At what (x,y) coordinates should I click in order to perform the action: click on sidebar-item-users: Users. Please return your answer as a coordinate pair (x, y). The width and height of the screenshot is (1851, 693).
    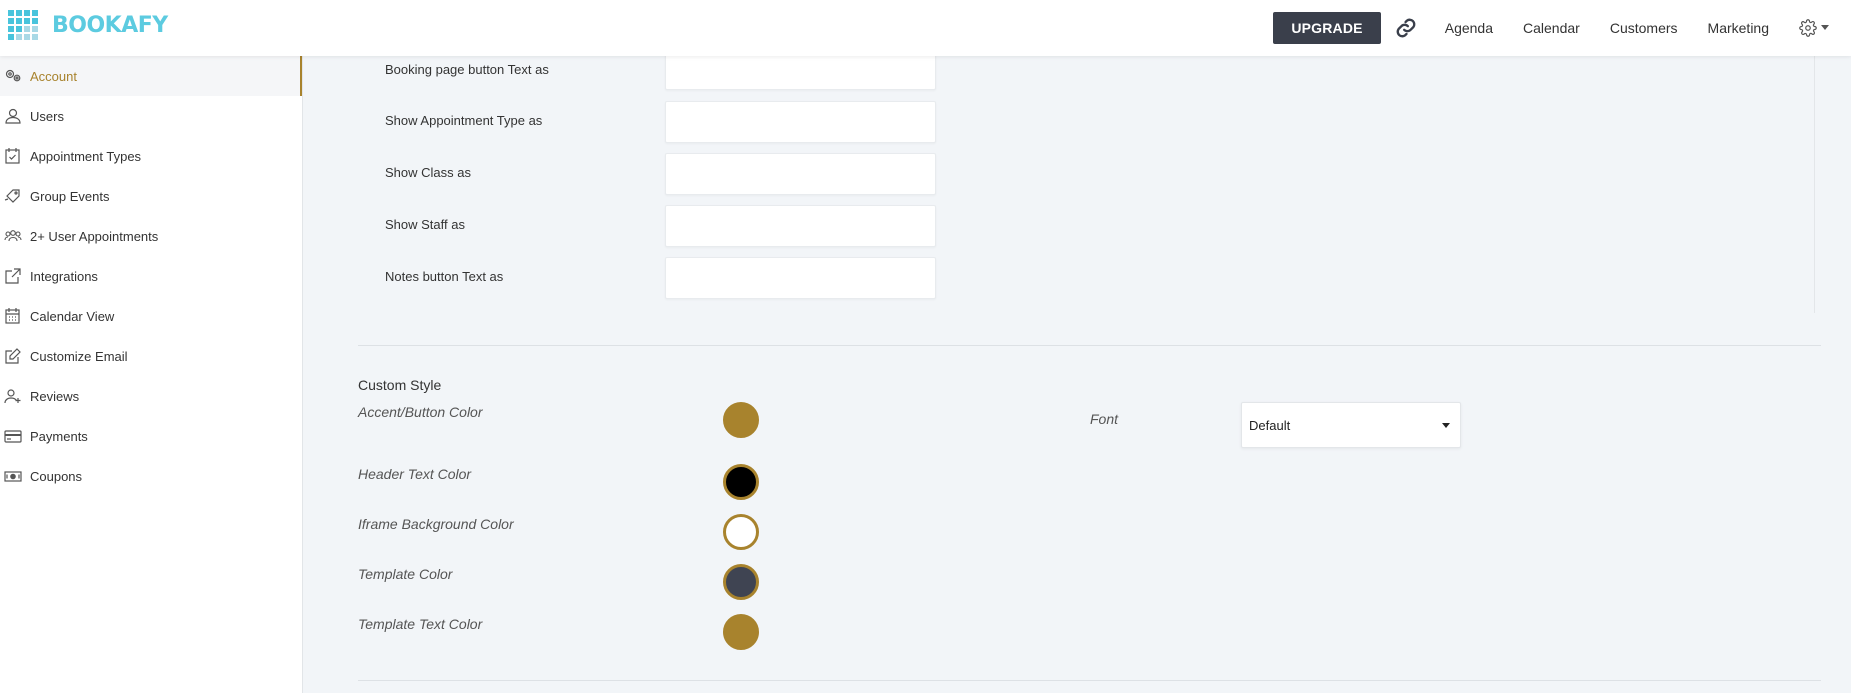
    Looking at the image, I should click on (151, 116).